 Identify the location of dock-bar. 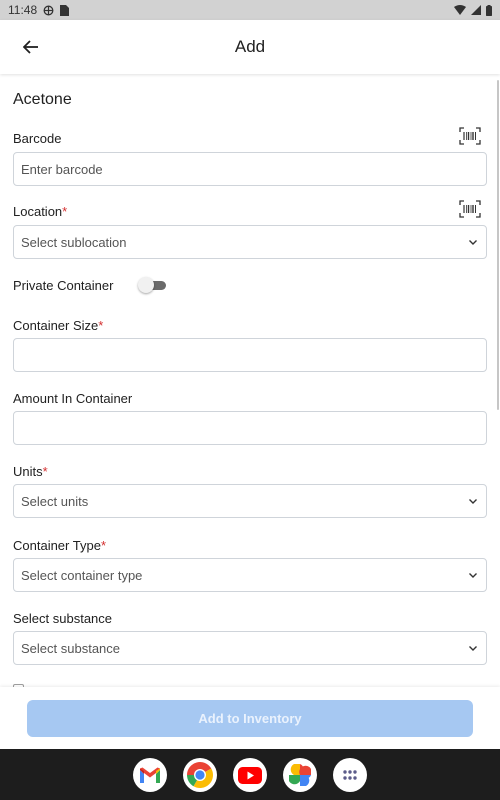
(250, 774).